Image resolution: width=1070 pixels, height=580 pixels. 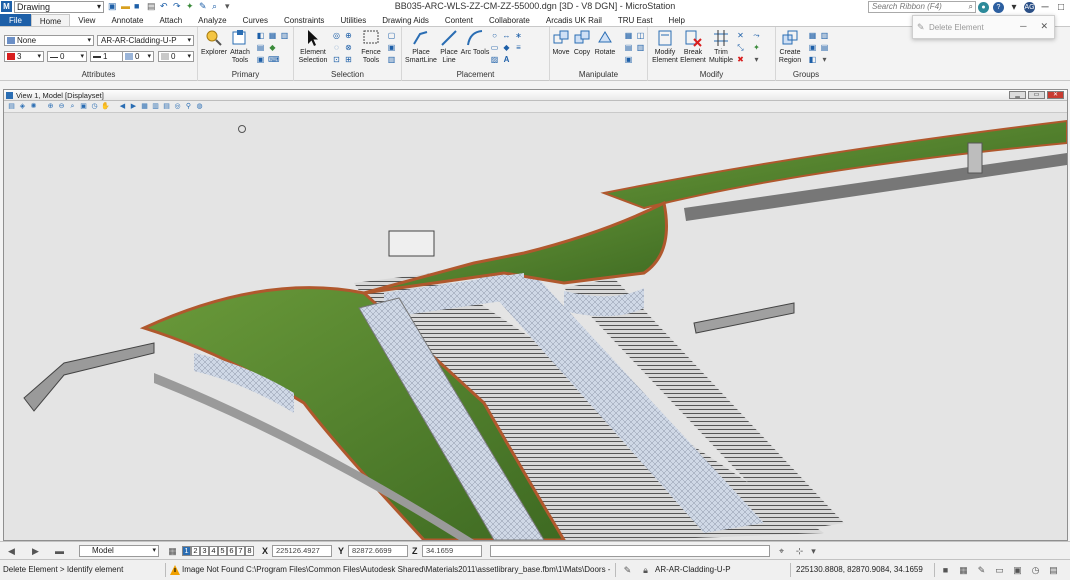 What do you see at coordinates (1017, 570) in the screenshot?
I see `display-set-icon: ▣` at bounding box center [1017, 570].